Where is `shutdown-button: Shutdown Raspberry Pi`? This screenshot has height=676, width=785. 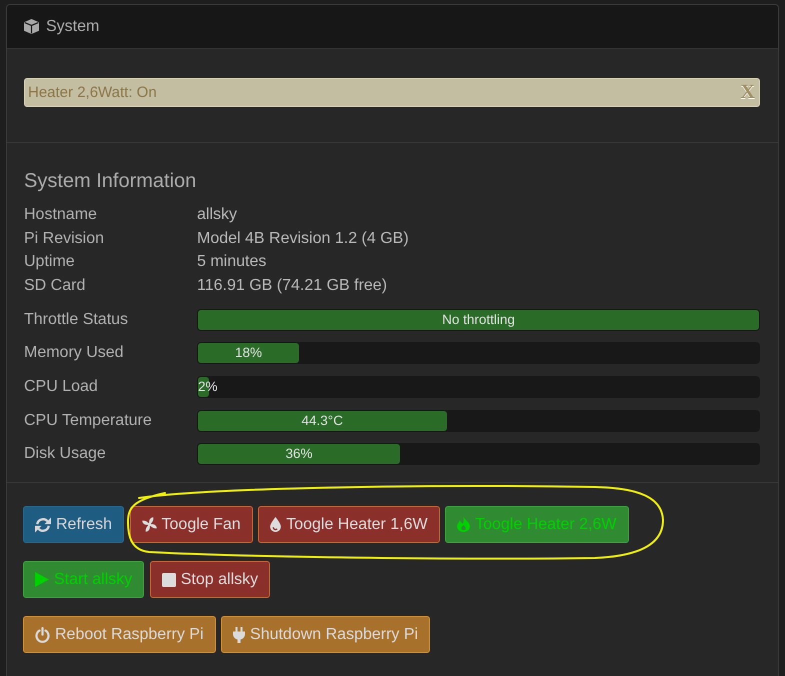
shutdown-button: Shutdown Raspberry Pi is located at coordinates (325, 634).